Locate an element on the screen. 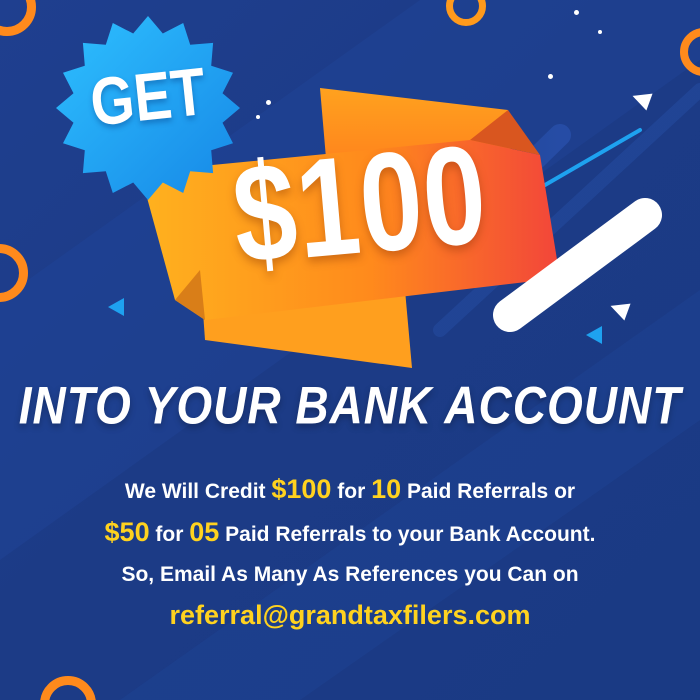  get-badge-label: GET is located at coordinates (148, 96).